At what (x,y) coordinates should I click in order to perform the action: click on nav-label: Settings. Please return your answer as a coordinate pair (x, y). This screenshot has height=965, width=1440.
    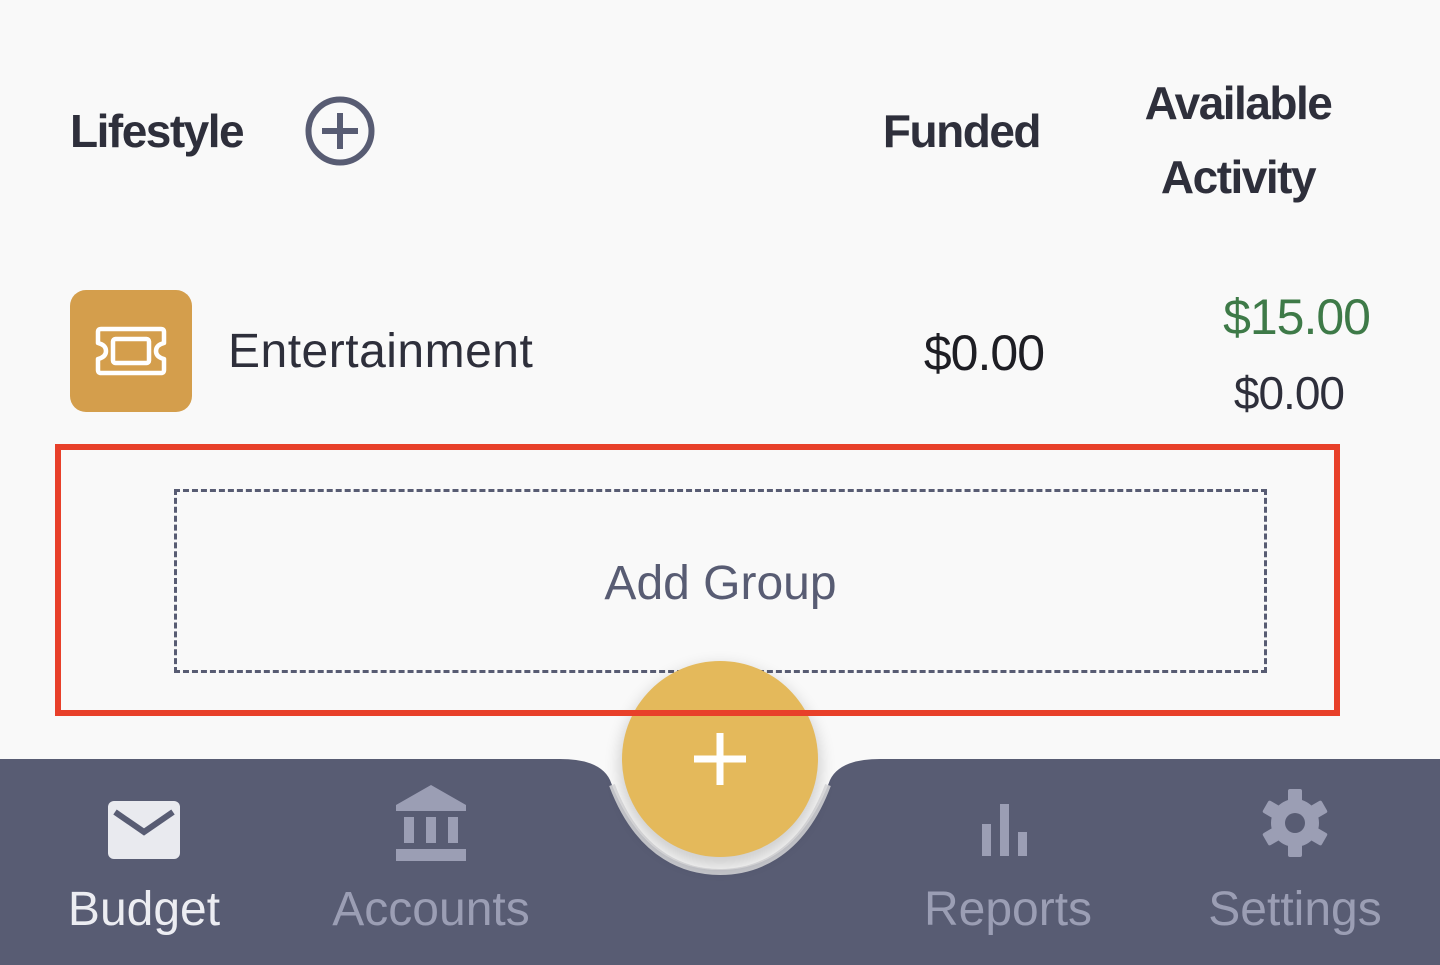
    Looking at the image, I should click on (1295, 909).